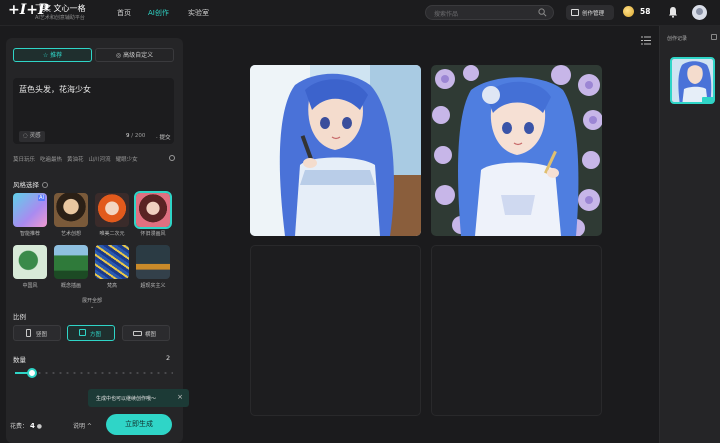 The height and width of the screenshot is (443, 720). What do you see at coordinates (24, 160) in the screenshot?
I see `sample-prompt: 莫日玩乐` at bounding box center [24, 160].